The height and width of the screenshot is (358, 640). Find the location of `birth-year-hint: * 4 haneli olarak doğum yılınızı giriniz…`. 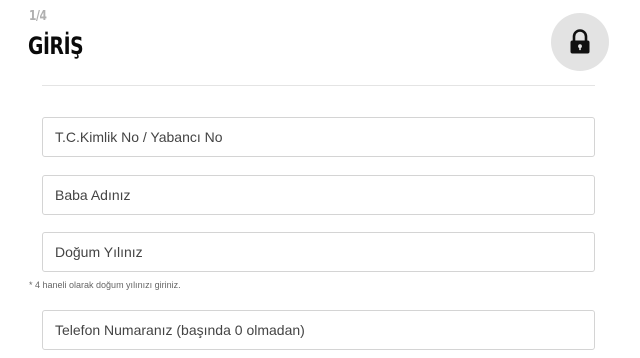

birth-year-hint: * 4 haneli olarak doğum yılınızı giriniz… is located at coordinates (105, 285).